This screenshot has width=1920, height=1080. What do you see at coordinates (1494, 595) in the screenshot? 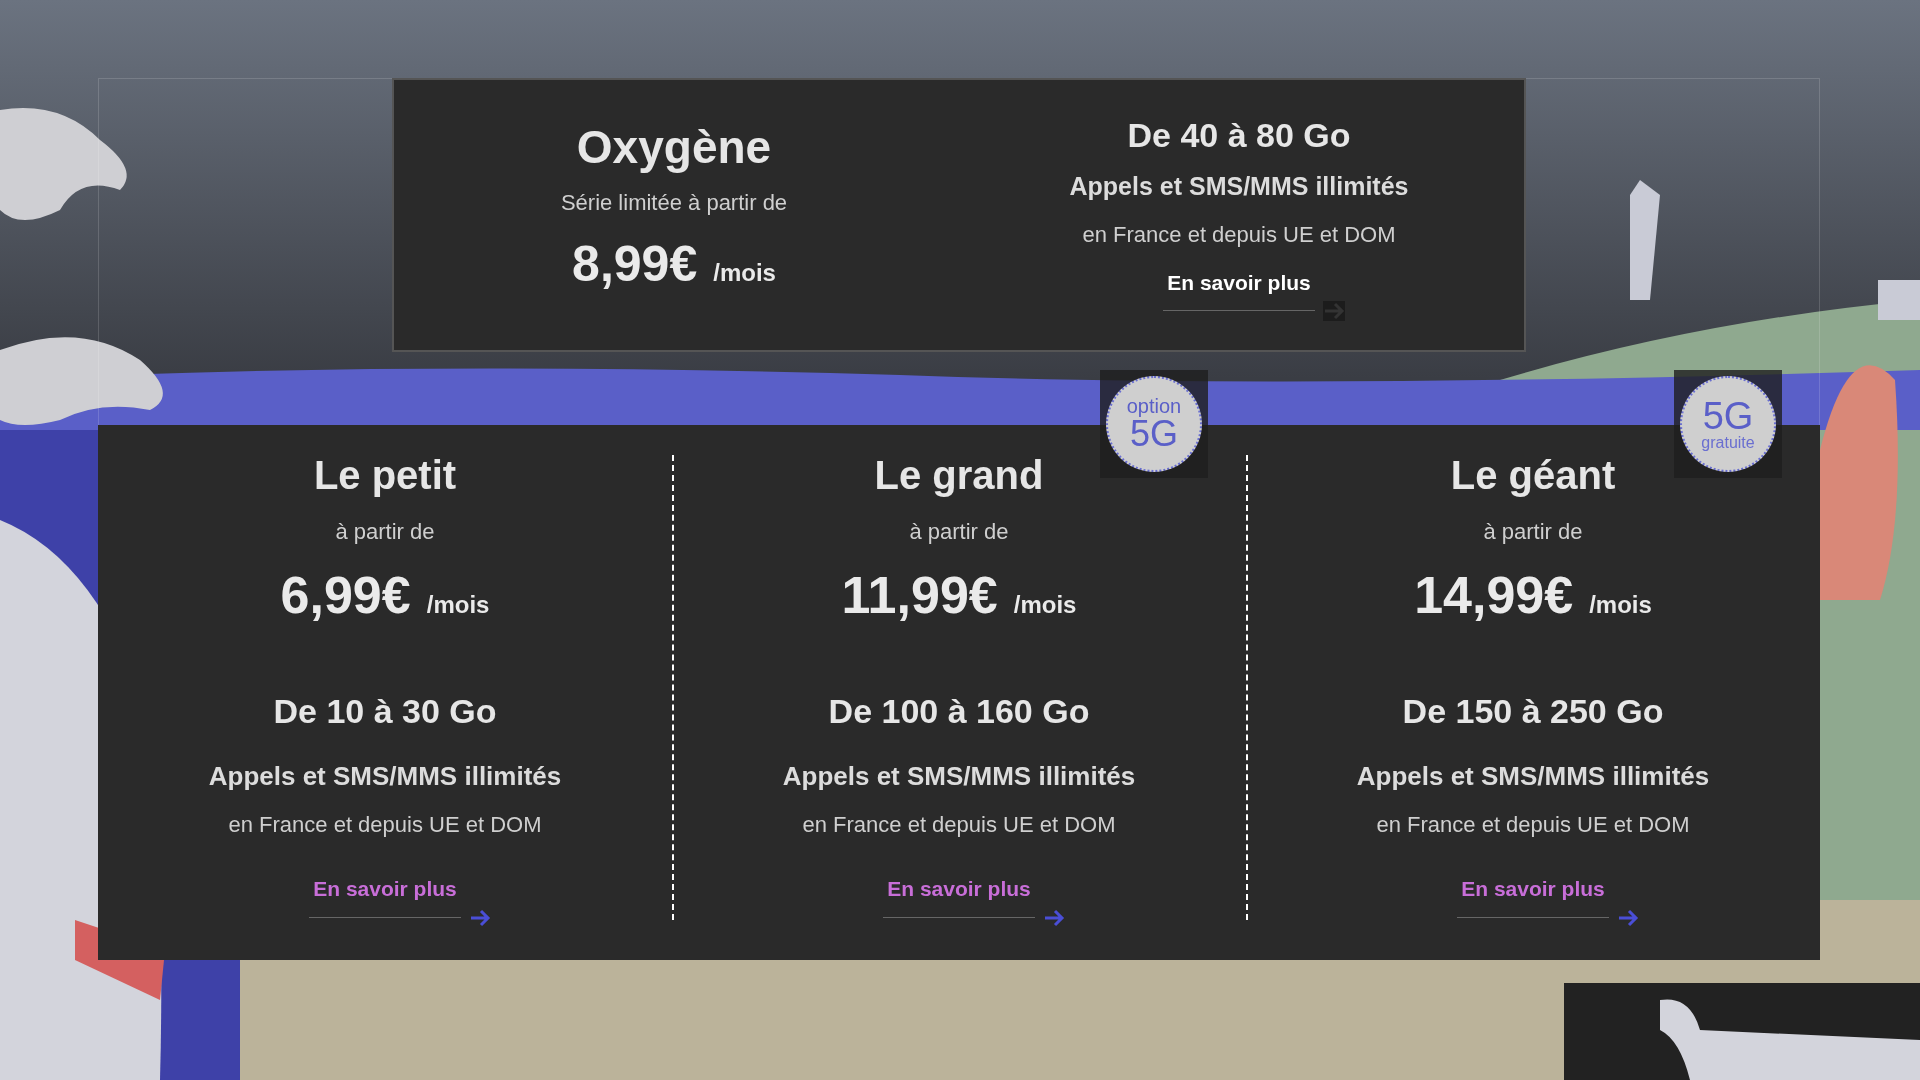
I see `price: 14,99€` at bounding box center [1494, 595].